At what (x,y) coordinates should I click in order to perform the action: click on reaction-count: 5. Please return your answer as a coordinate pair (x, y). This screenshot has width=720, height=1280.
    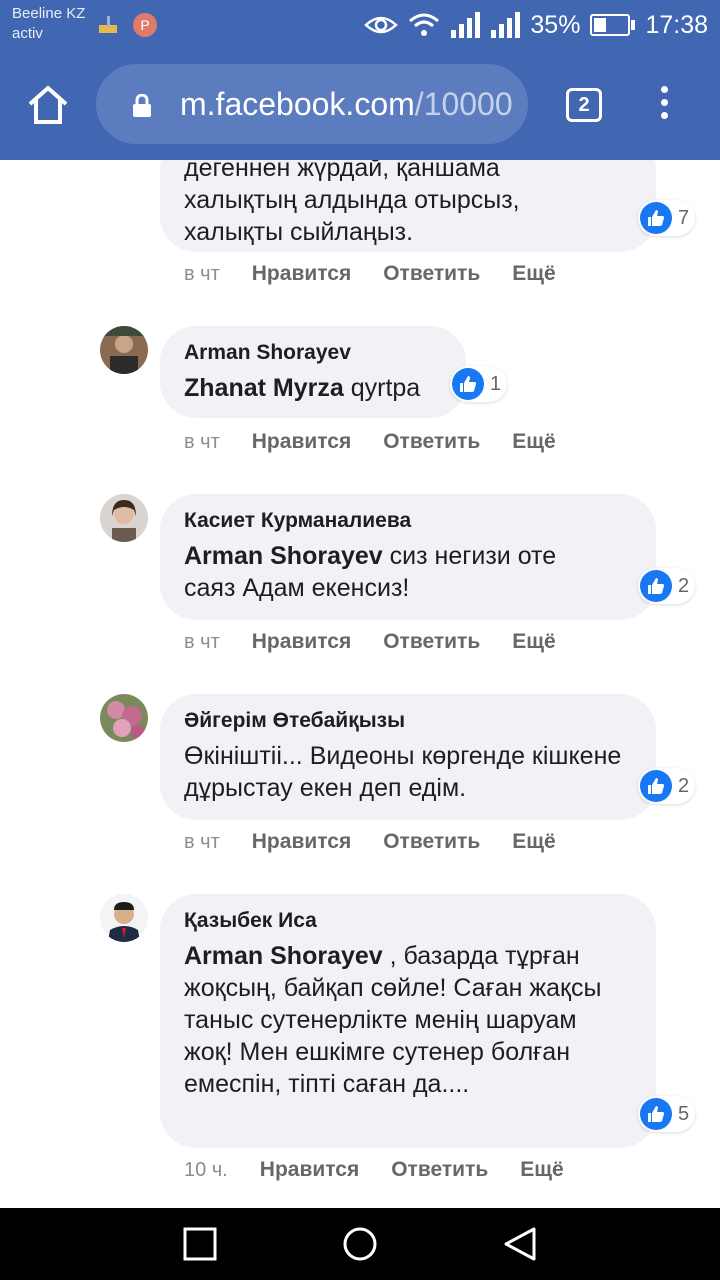
    Looking at the image, I should click on (667, 1114).